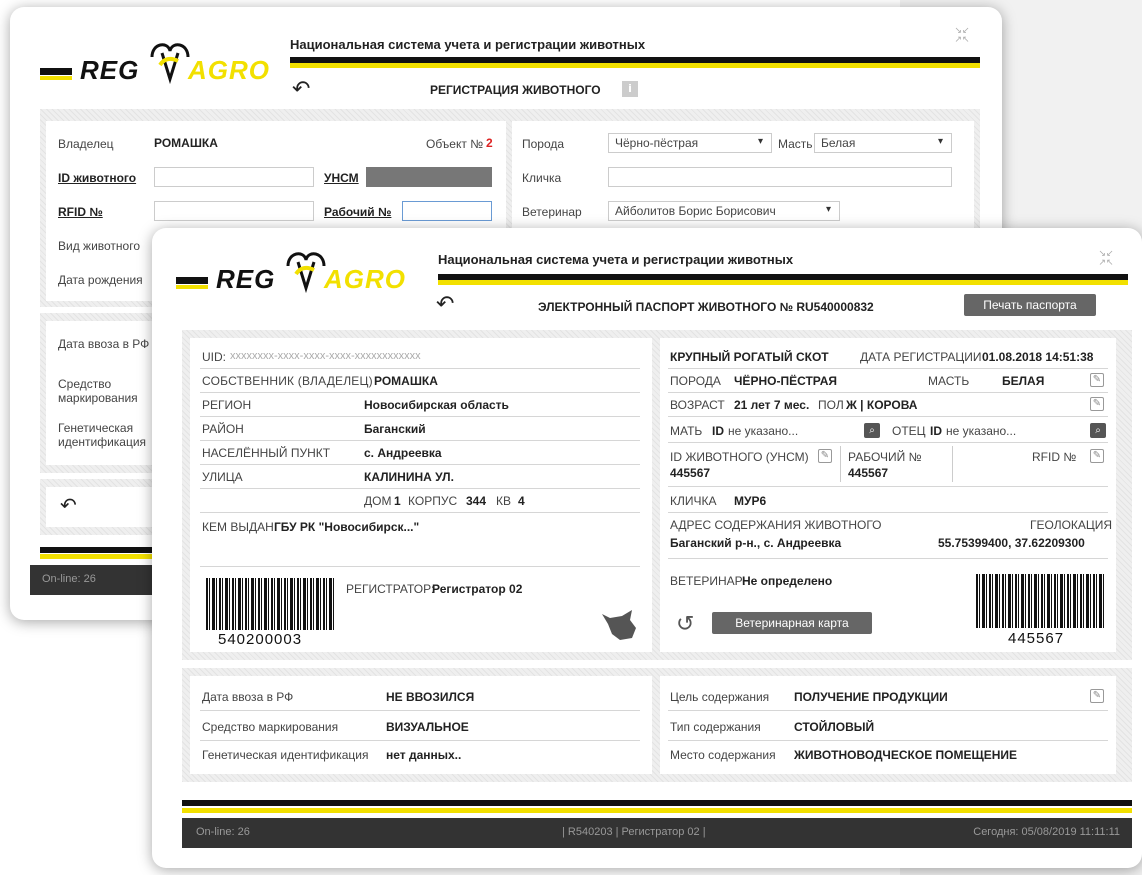 This screenshot has width=1142, height=875. What do you see at coordinates (1097, 696) in the screenshot?
I see `edit-purpose-icon: ✎` at bounding box center [1097, 696].